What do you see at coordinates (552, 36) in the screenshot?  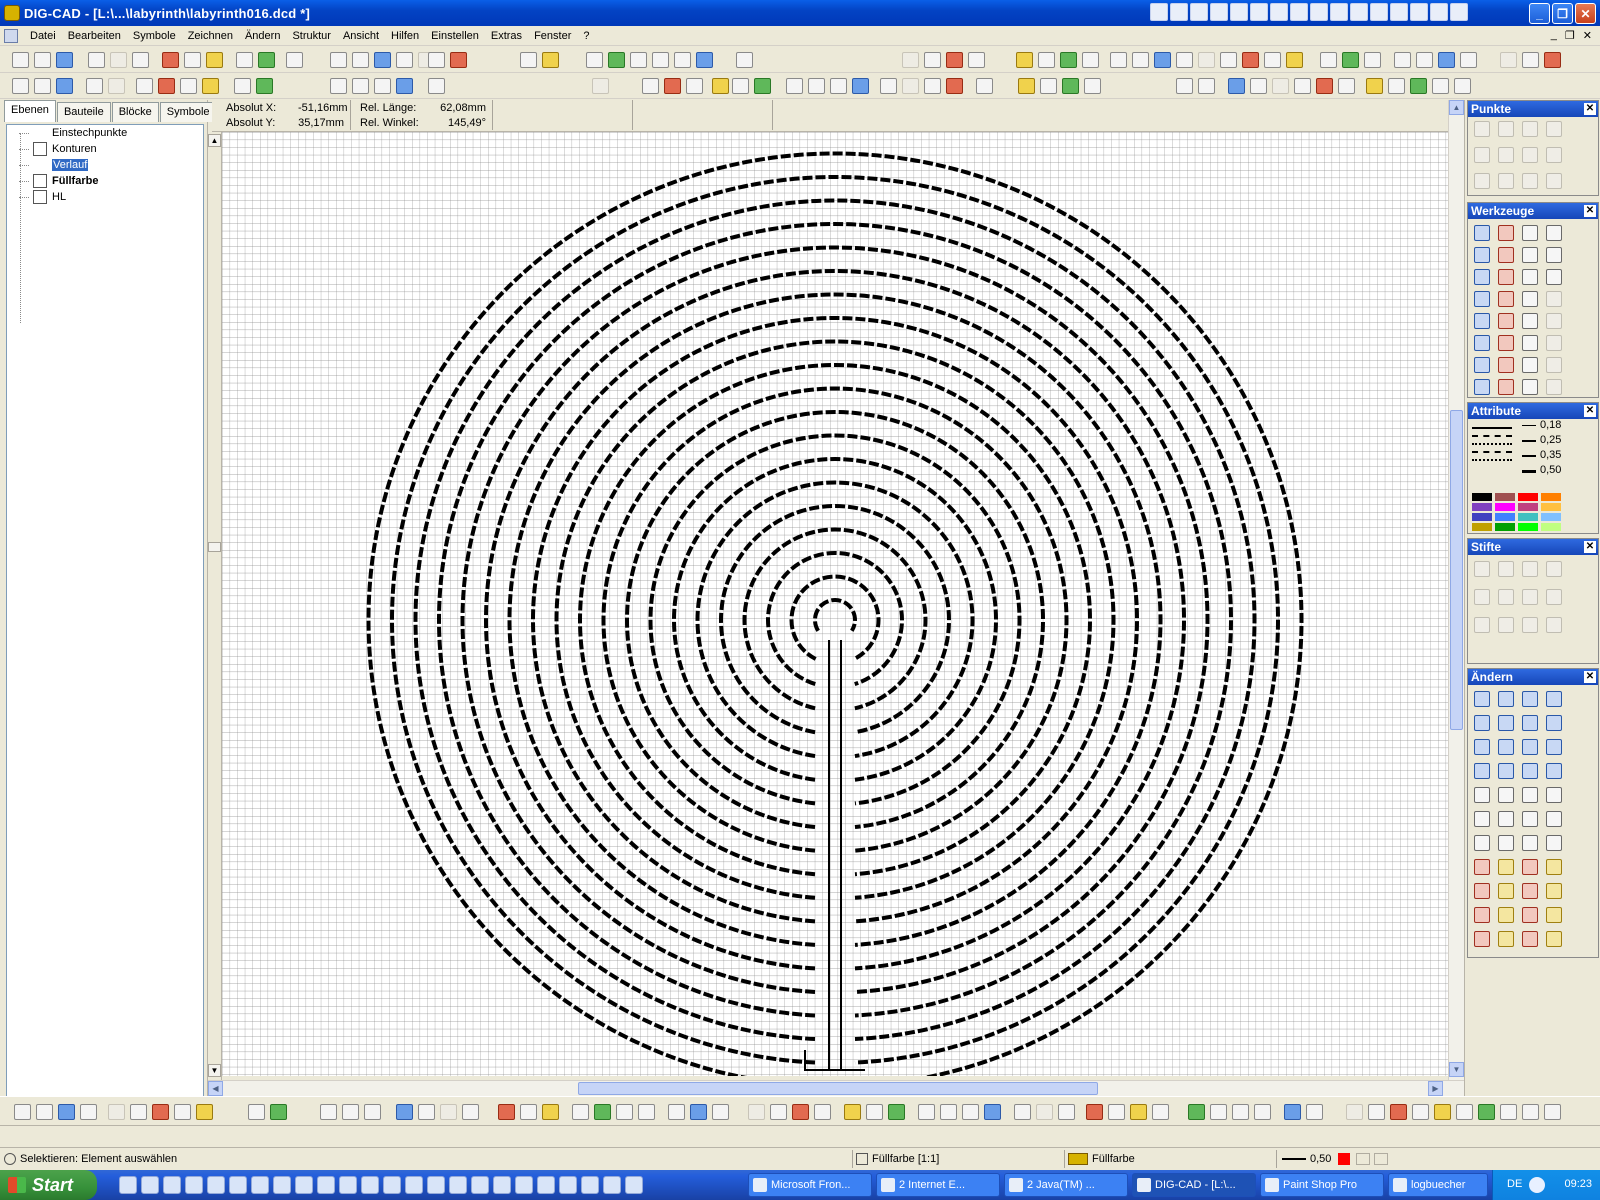 I see `menu-fenster: Fenster` at bounding box center [552, 36].